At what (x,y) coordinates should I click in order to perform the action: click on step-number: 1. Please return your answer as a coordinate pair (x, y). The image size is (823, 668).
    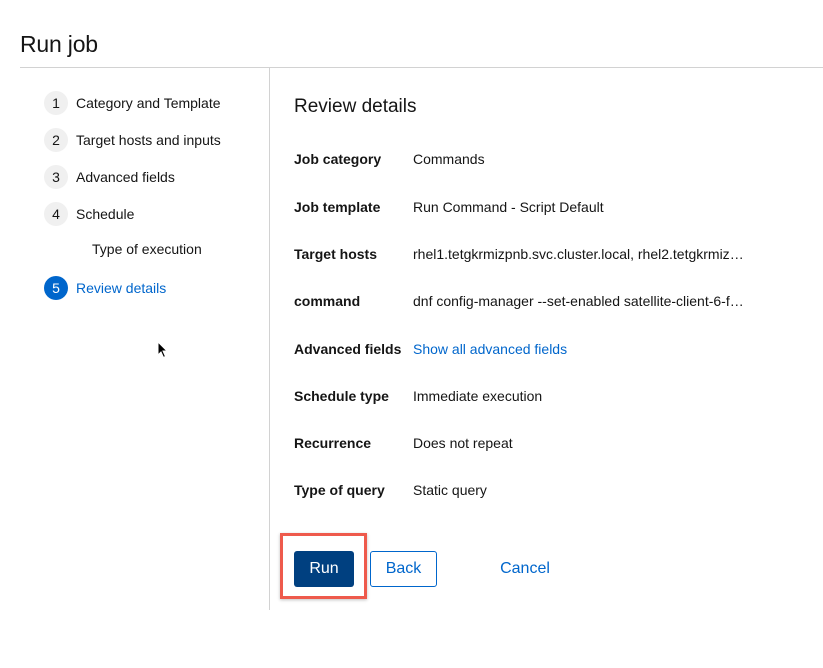
    Looking at the image, I should click on (56, 103).